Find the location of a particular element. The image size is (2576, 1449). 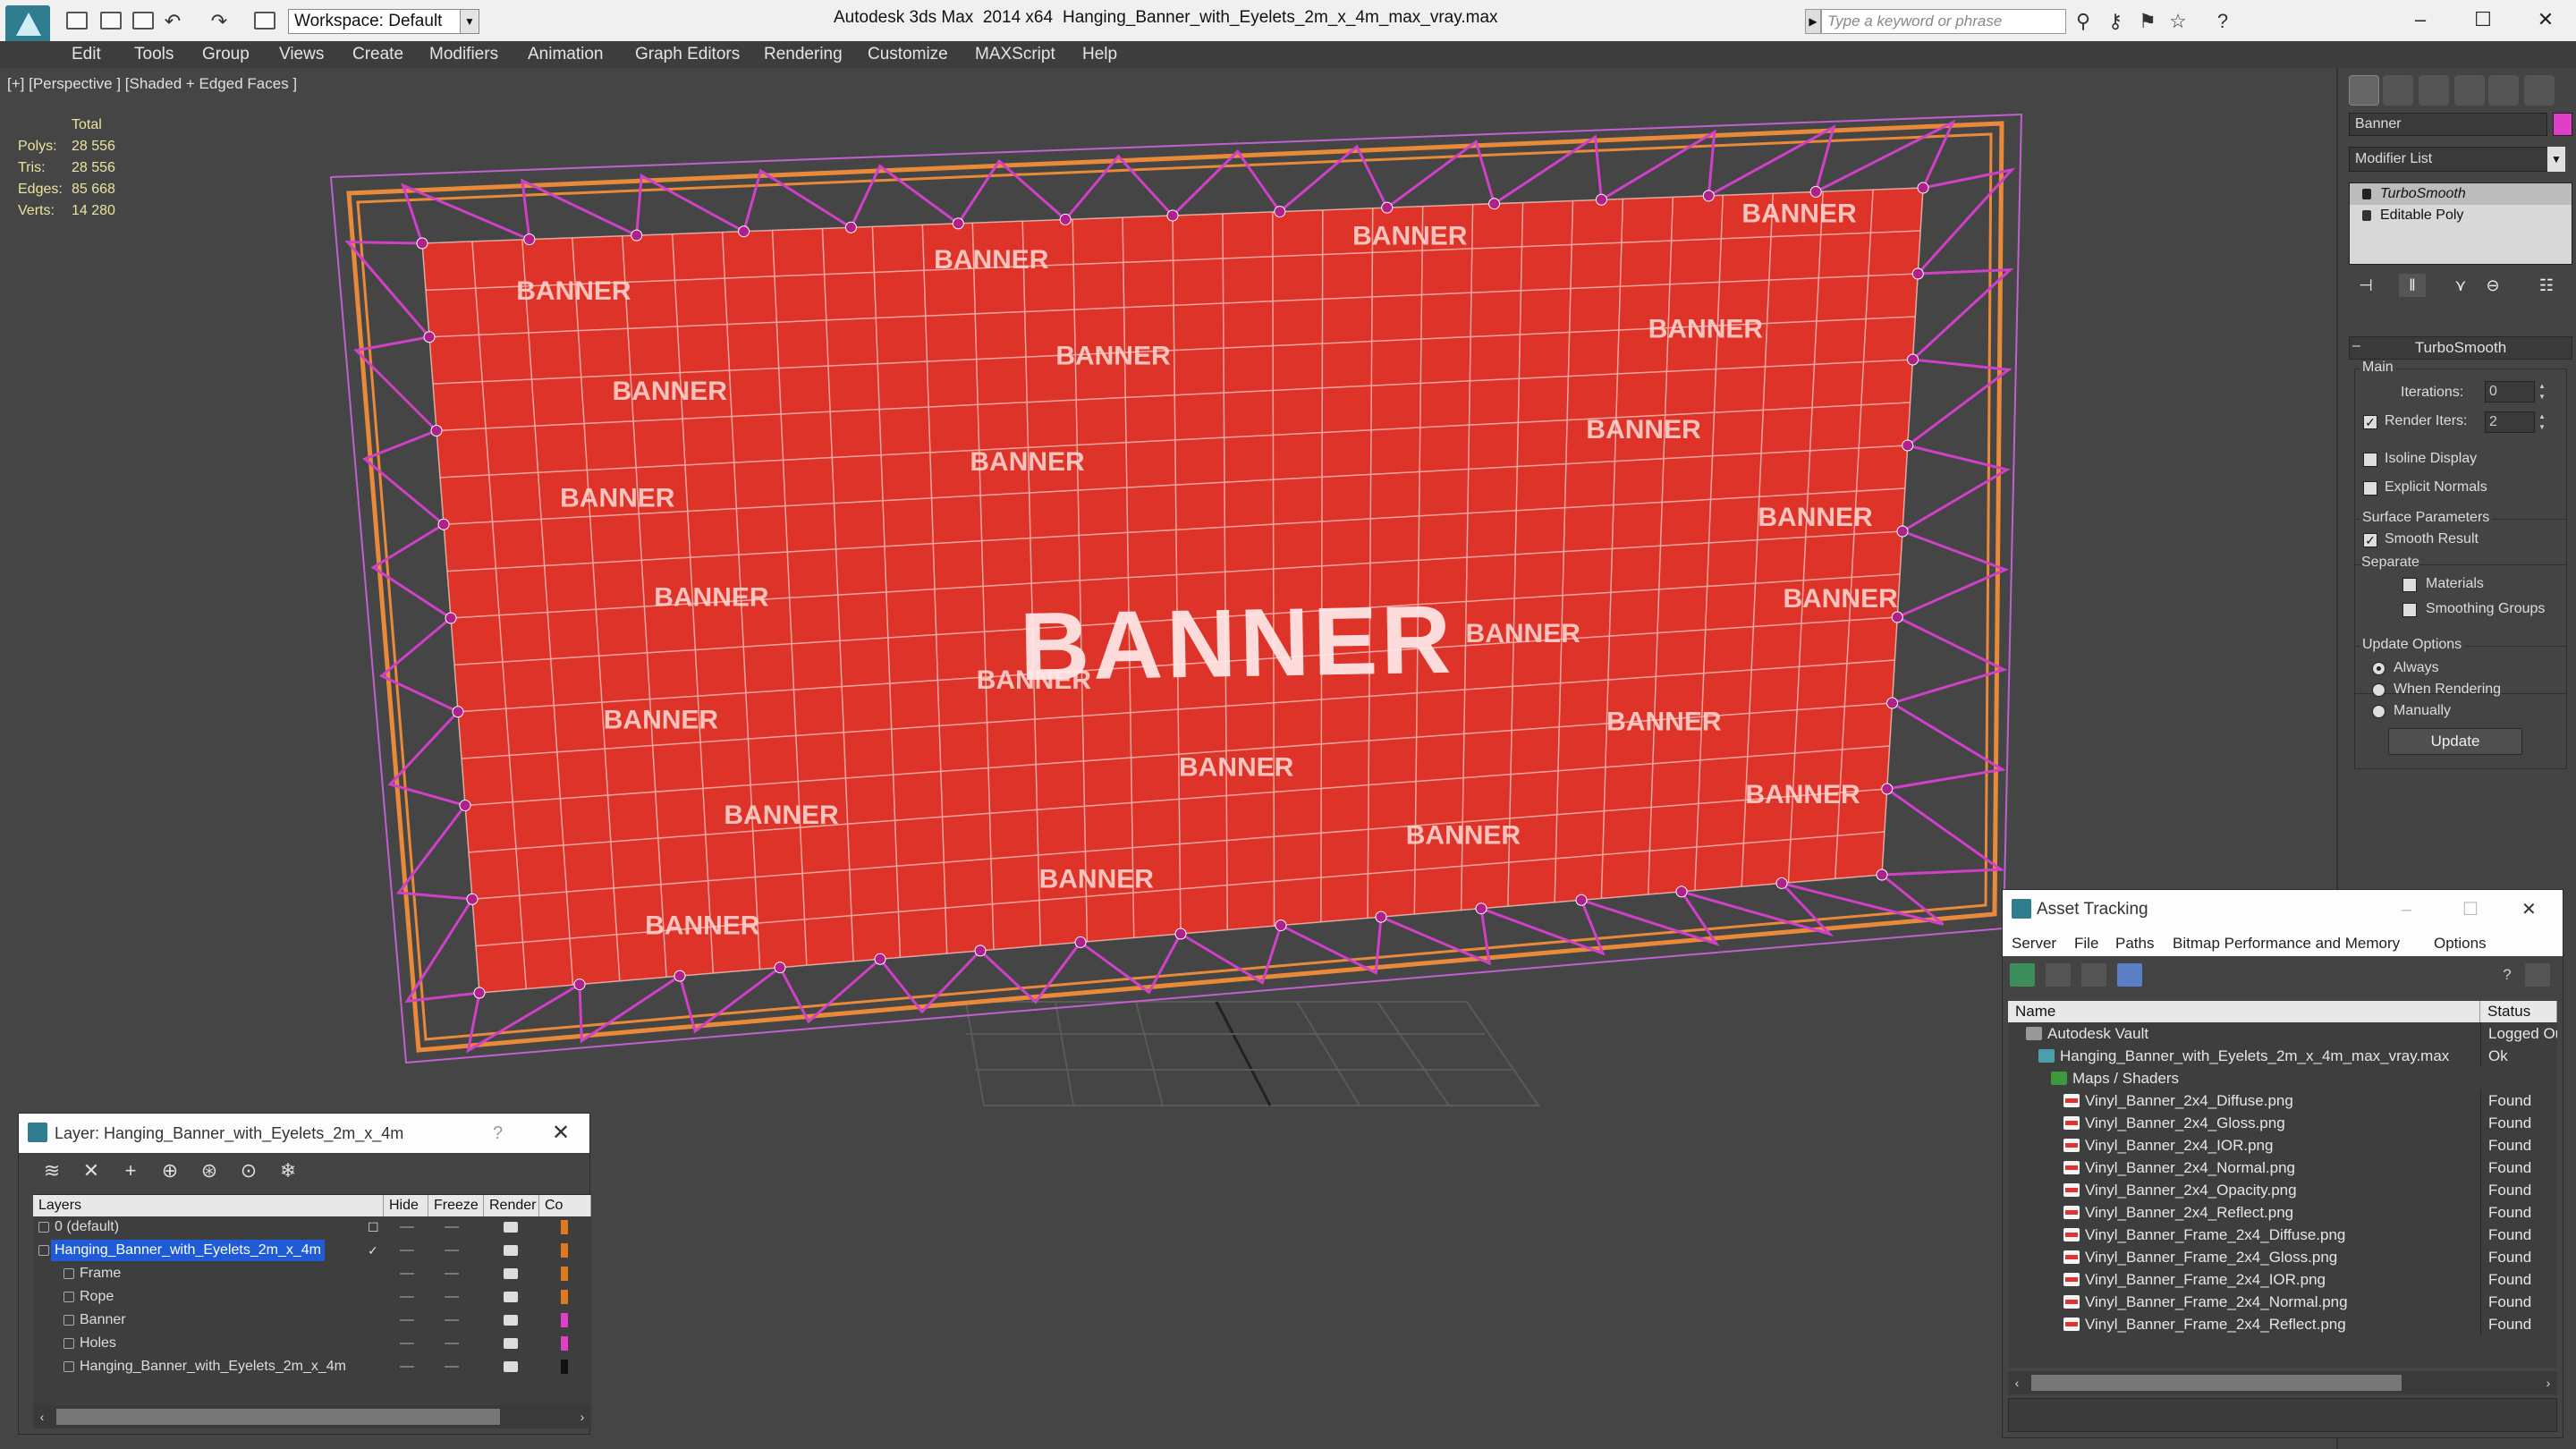

workspace-select: Workspace: Default is located at coordinates (383, 21).